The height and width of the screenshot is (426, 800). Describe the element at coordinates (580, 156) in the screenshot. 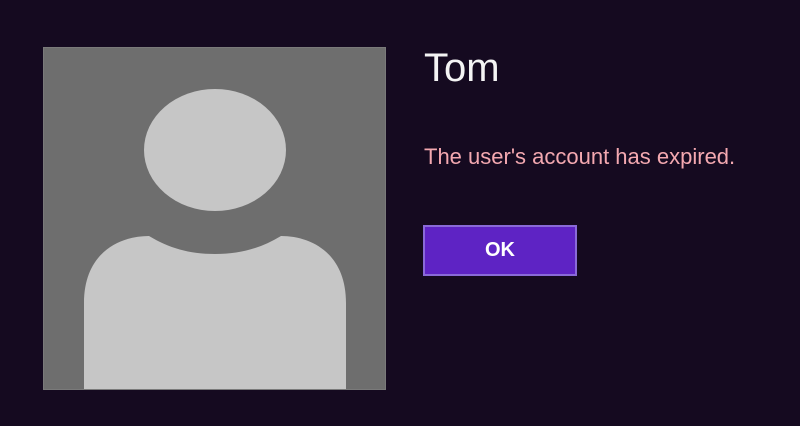

I see `error-message: The user's account has expired.` at that location.